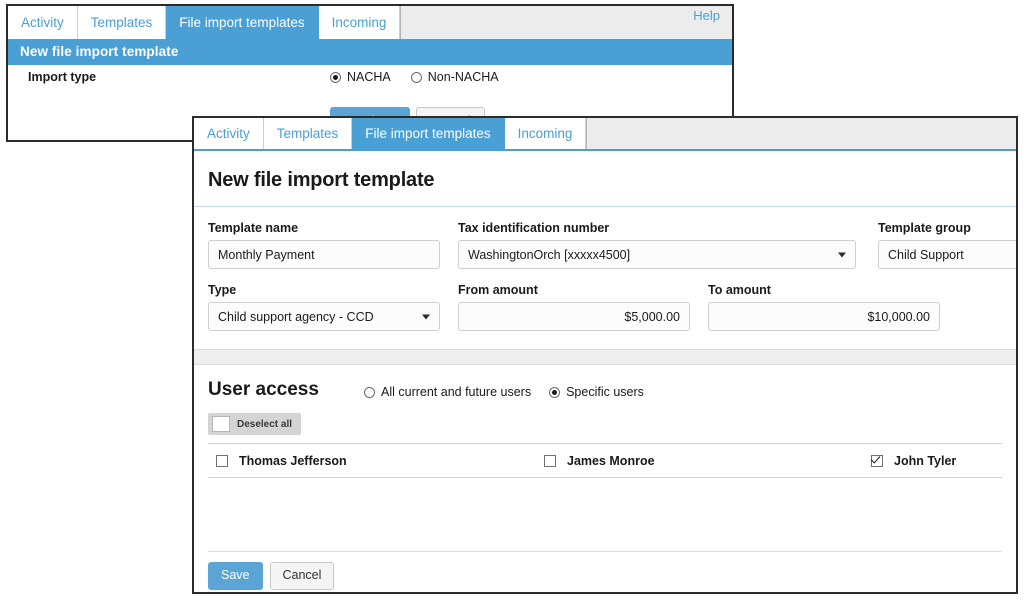 The height and width of the screenshot is (604, 1024). I want to click on user-access-option-all-users: All current and future users, so click(447, 392).